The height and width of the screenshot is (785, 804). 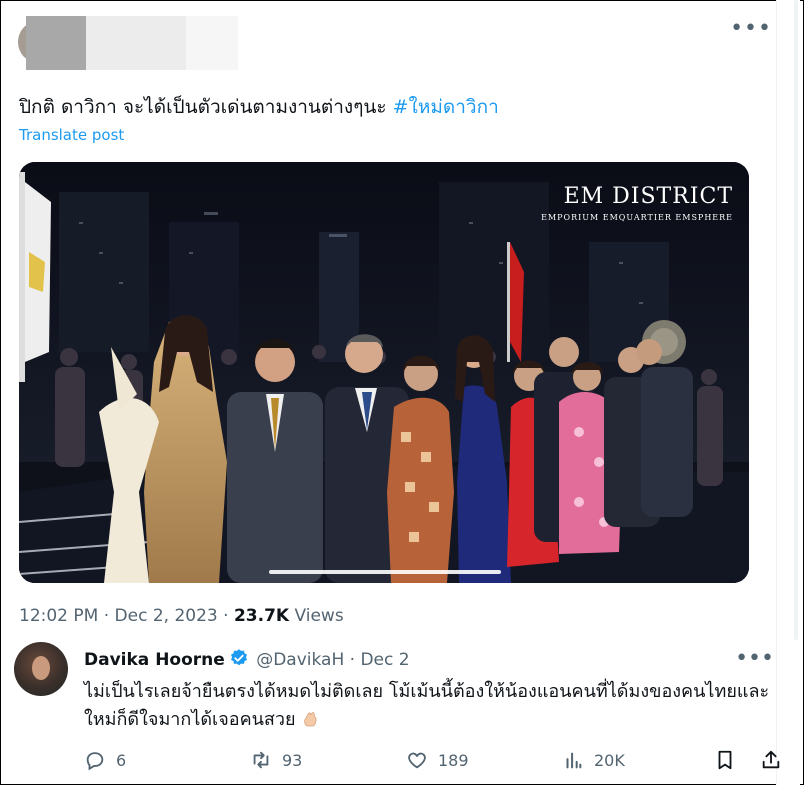 What do you see at coordinates (384, 660) in the screenshot?
I see `reply-date: Dec 2` at bounding box center [384, 660].